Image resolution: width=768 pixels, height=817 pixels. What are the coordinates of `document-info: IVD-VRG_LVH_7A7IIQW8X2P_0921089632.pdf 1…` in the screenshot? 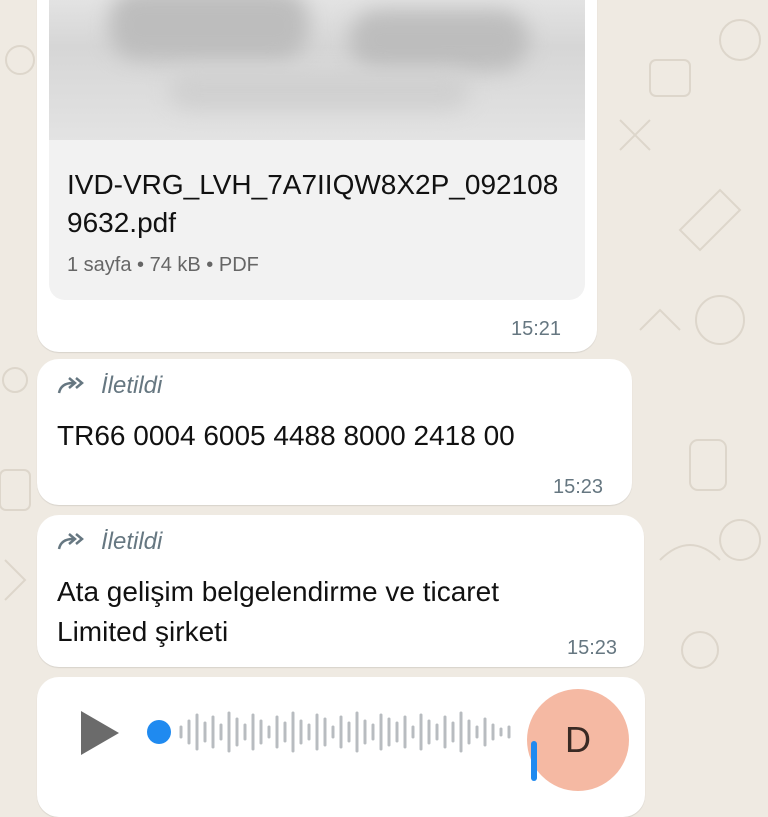 It's located at (317, 220).